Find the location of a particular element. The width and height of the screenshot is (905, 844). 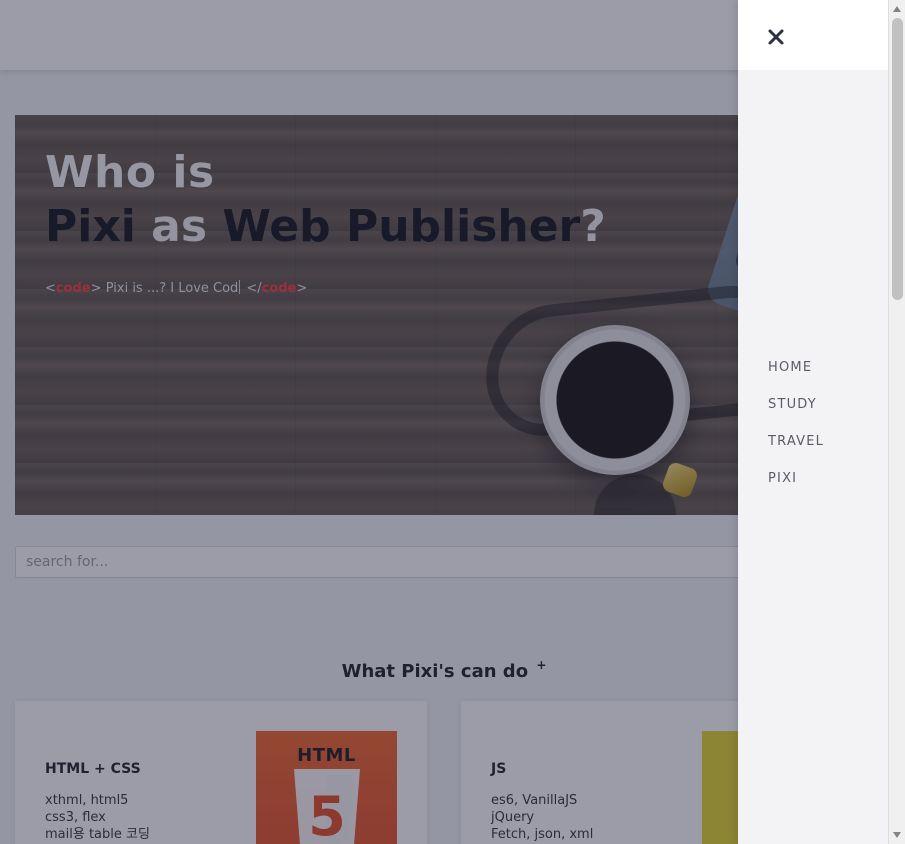

nav-item-home: HOME is located at coordinates (796, 368).